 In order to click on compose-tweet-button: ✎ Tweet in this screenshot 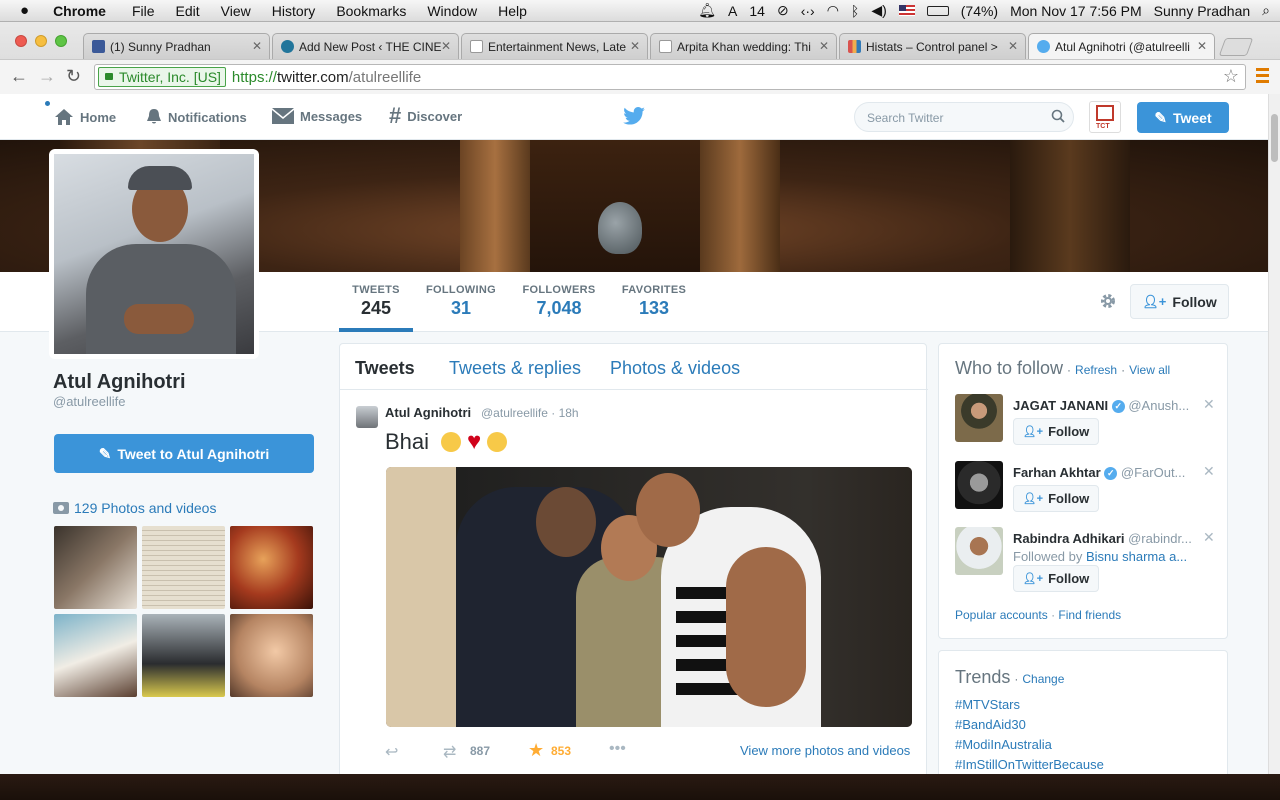, I will do `click(1183, 117)`.